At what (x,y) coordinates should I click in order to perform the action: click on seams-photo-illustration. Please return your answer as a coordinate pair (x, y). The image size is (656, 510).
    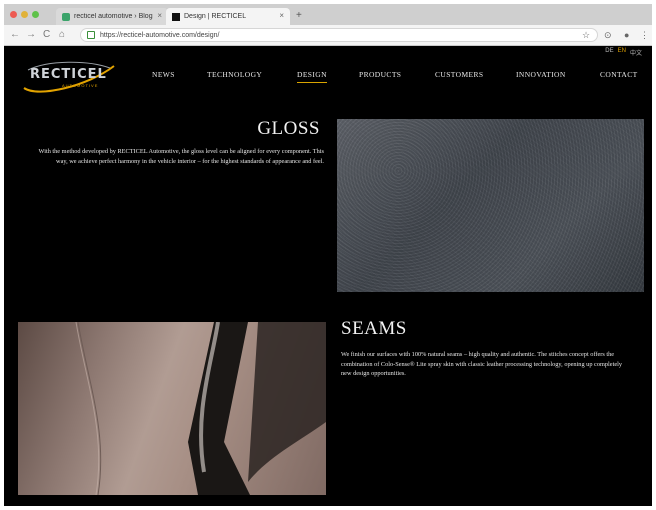
    Looking at the image, I should click on (200, 408).